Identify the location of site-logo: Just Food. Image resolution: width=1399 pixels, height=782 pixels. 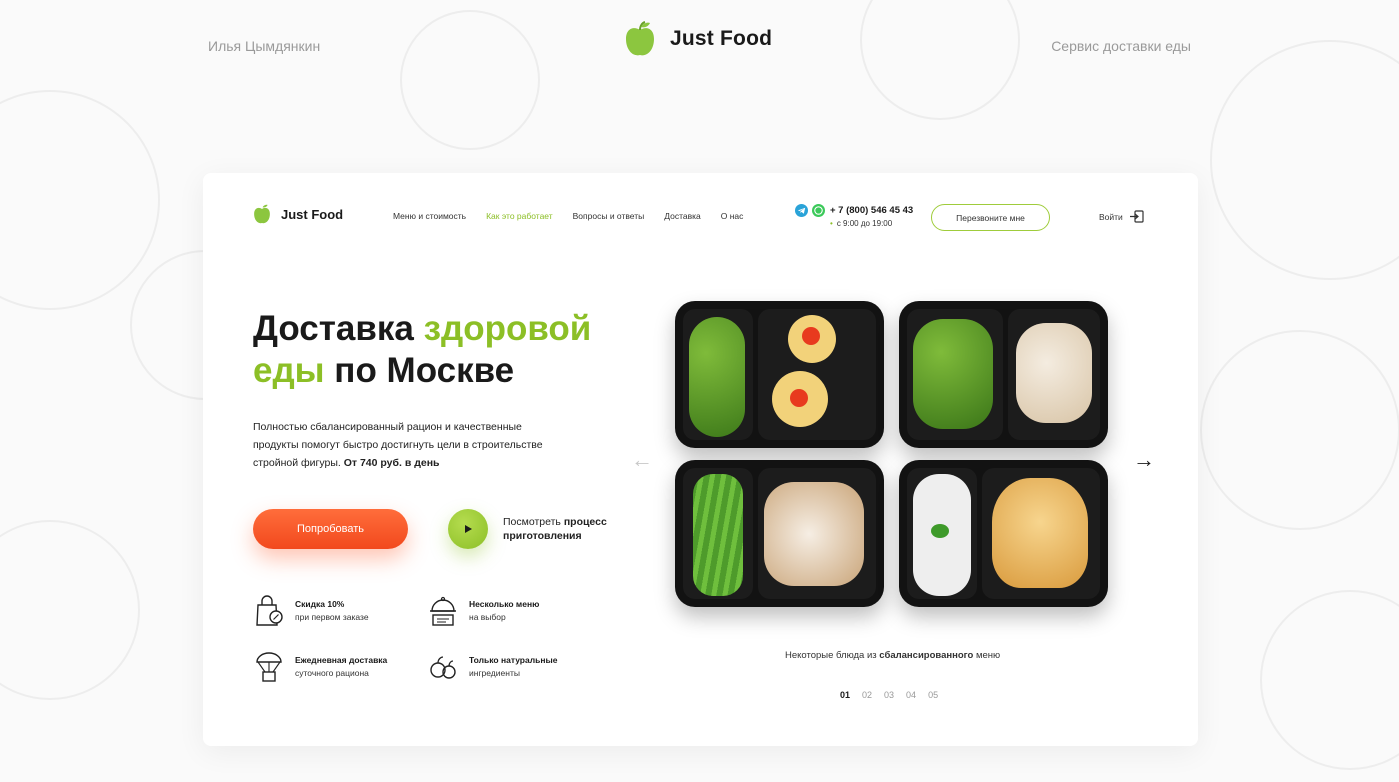
(298, 214).